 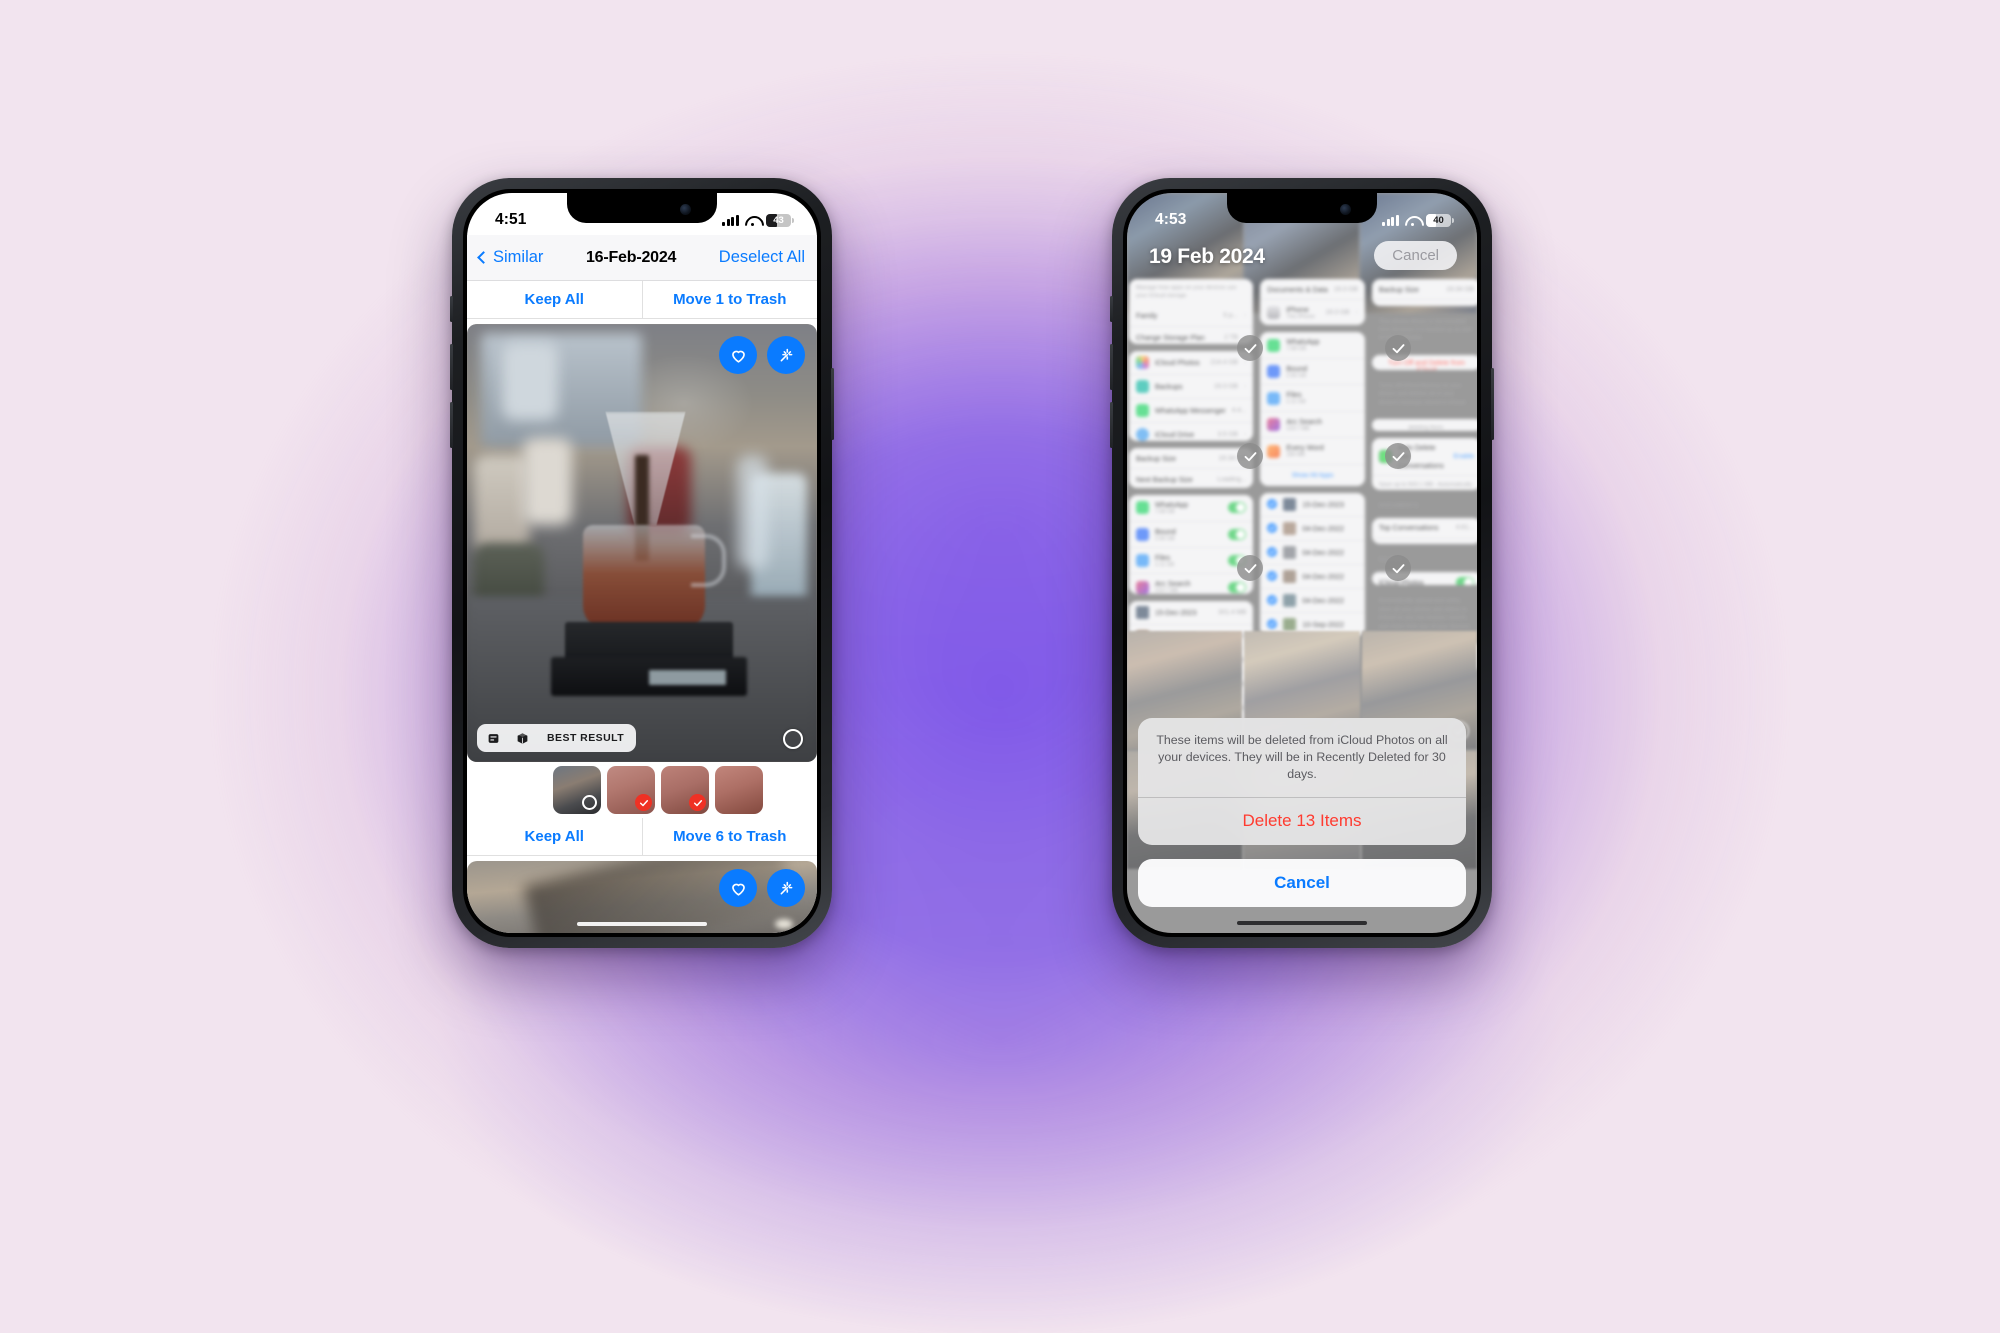 I want to click on battery-level: 43, so click(x=778, y=220).